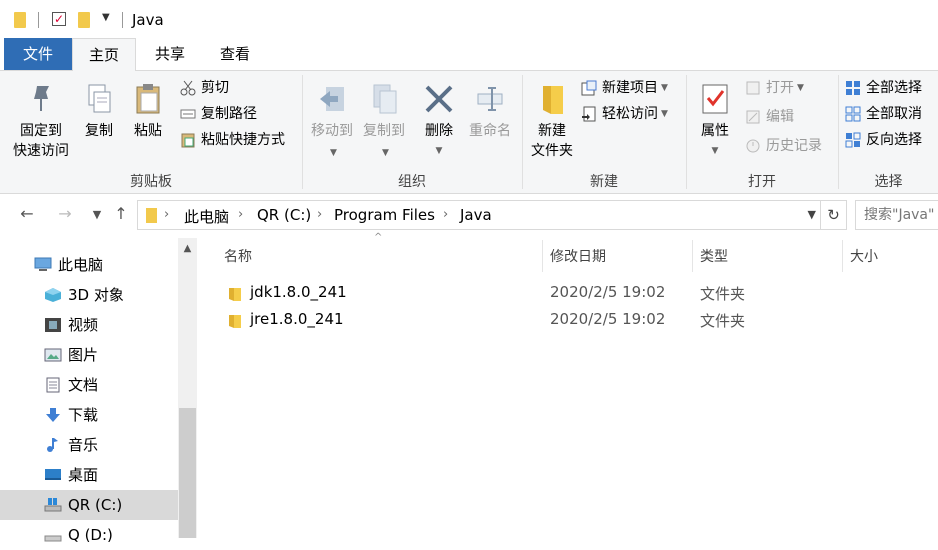 The width and height of the screenshot is (938, 550). Describe the element at coordinates (53, 295) in the screenshot. I see `cube-icon` at that location.